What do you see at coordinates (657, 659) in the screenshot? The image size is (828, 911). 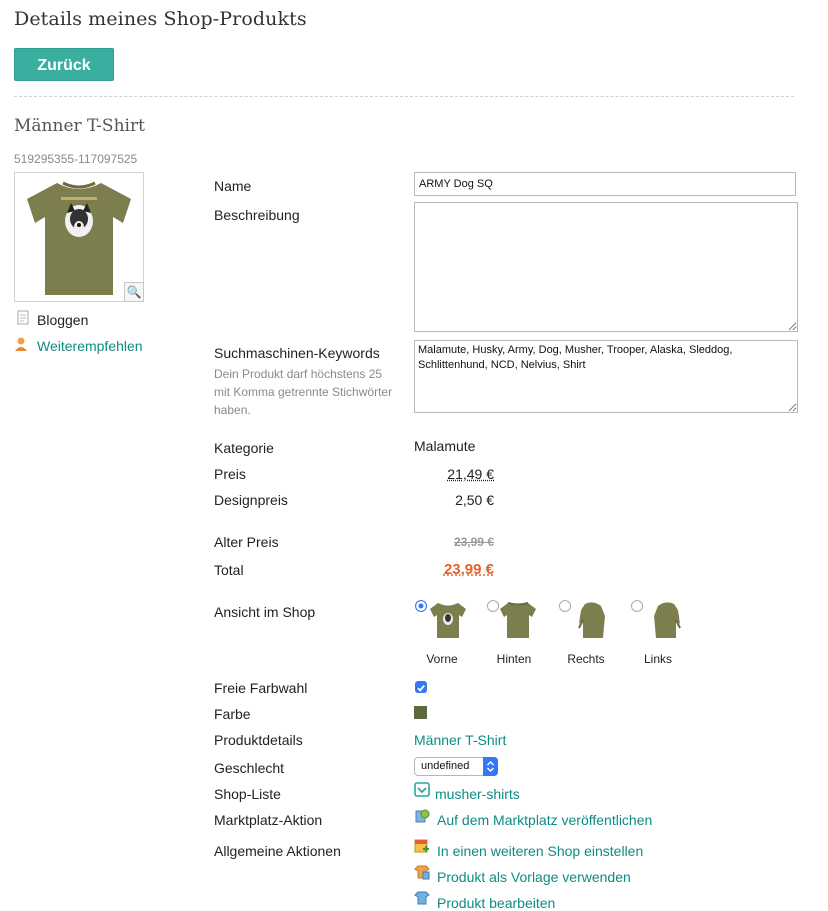 I see `view-caption-left: Links` at bounding box center [657, 659].